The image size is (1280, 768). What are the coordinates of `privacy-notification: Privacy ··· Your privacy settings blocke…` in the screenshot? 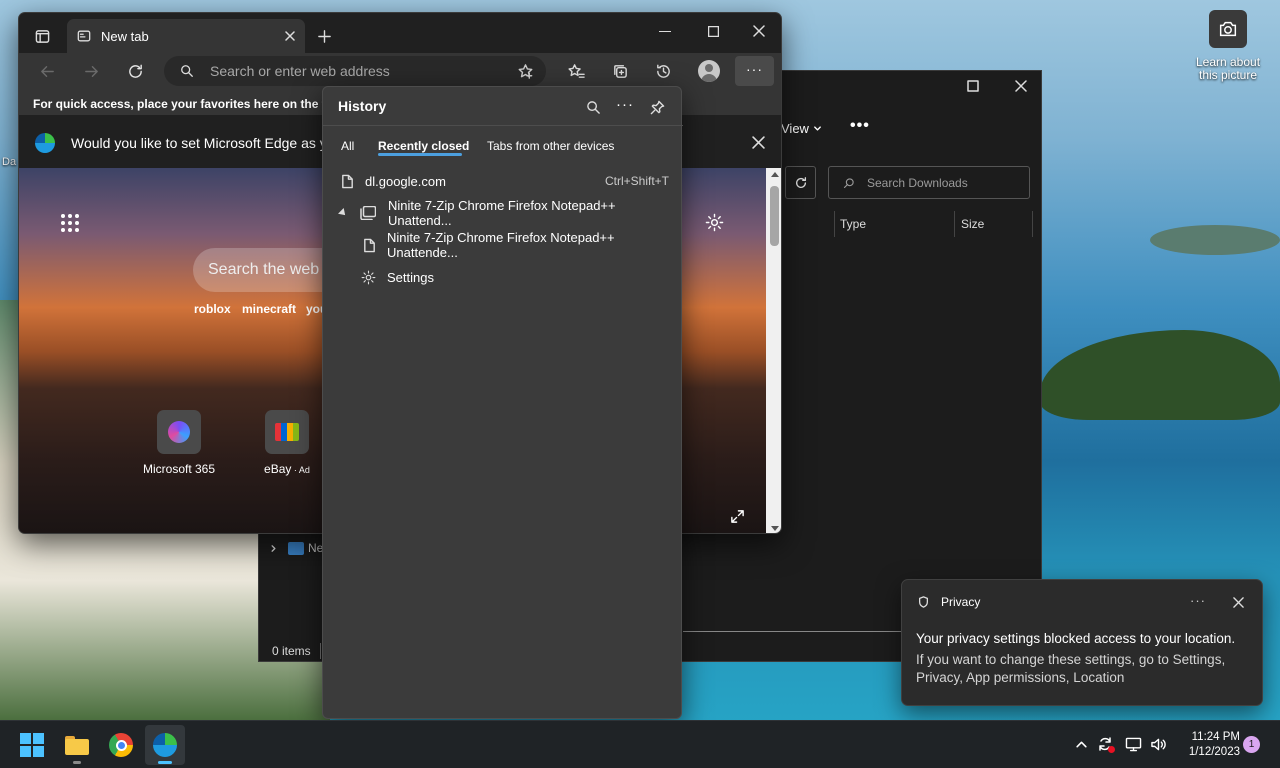 It's located at (1082, 642).